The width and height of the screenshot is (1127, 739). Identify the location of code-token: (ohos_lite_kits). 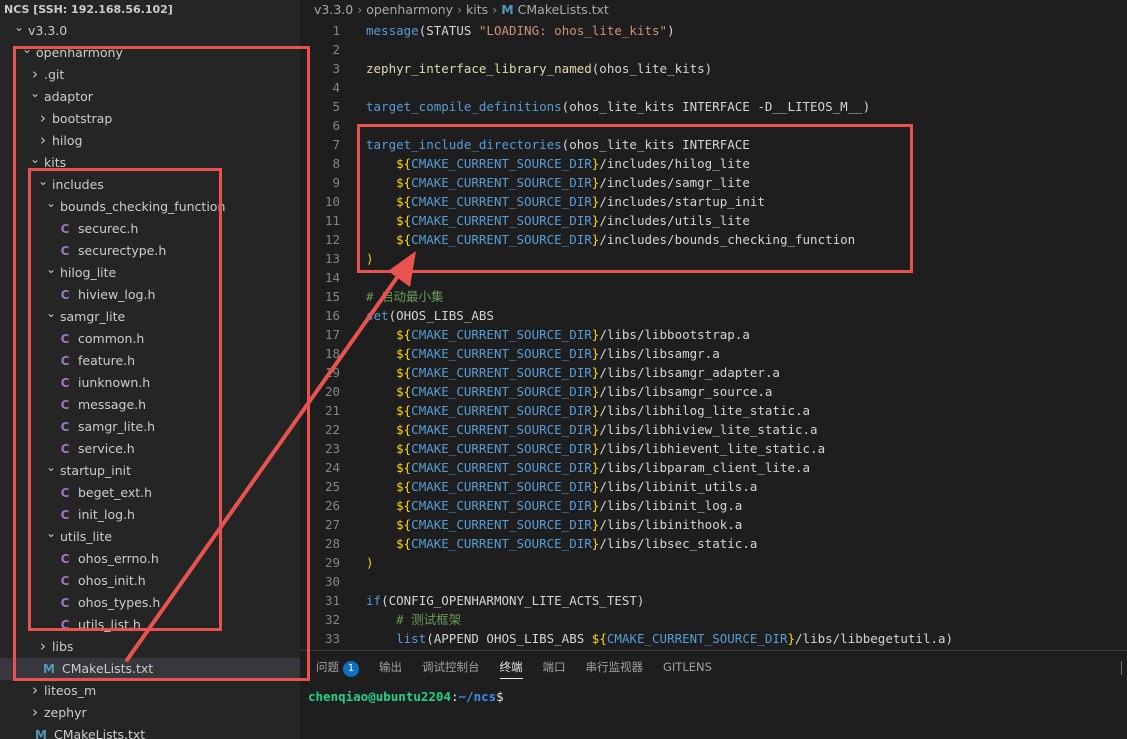
(652, 68).